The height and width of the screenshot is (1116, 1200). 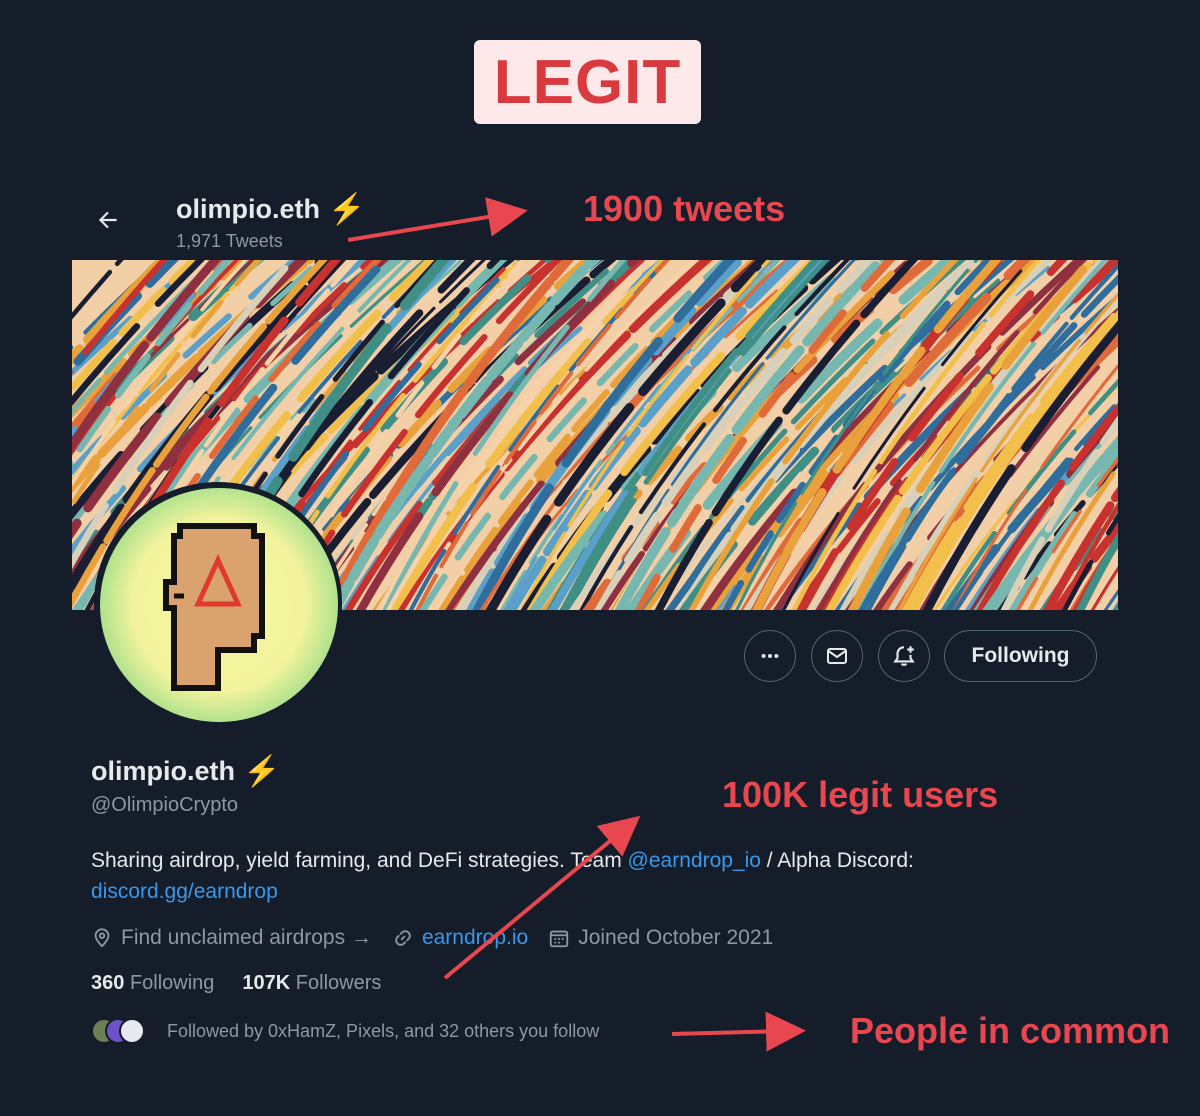 I want to click on bio-discord-link: discord.gg/earndrop, so click(x=184, y=891).